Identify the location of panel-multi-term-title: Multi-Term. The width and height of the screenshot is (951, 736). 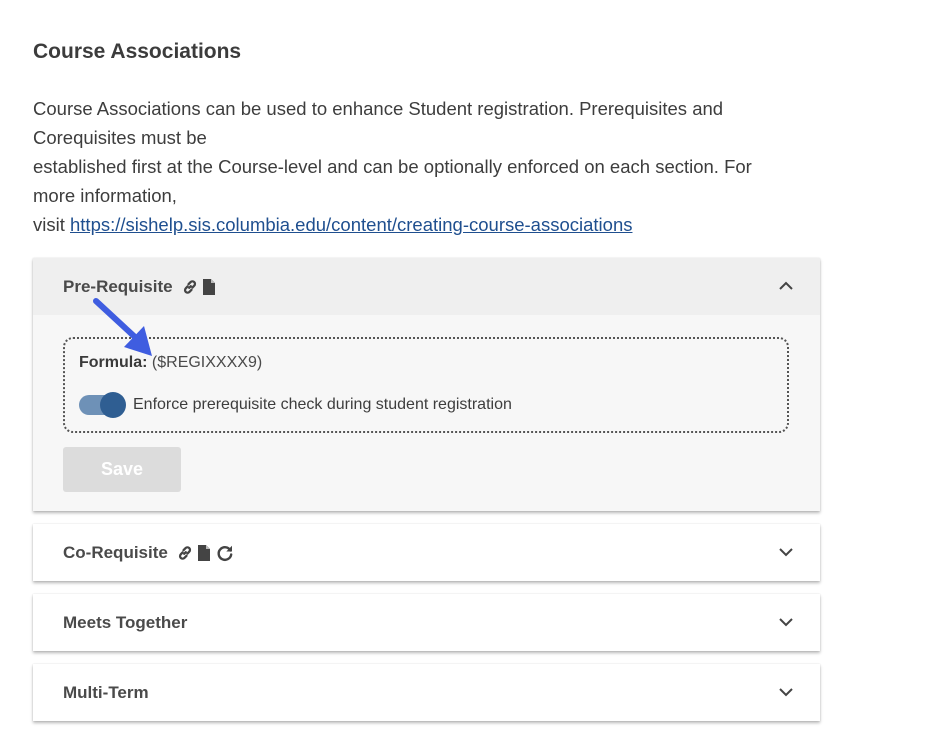
(106, 692).